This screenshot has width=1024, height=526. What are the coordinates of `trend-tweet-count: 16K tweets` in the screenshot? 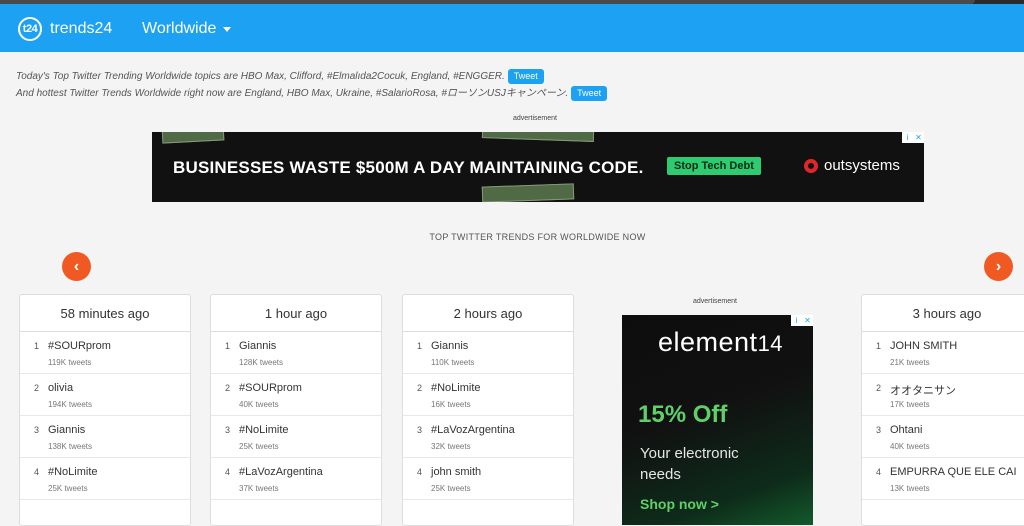 It's located at (451, 404).